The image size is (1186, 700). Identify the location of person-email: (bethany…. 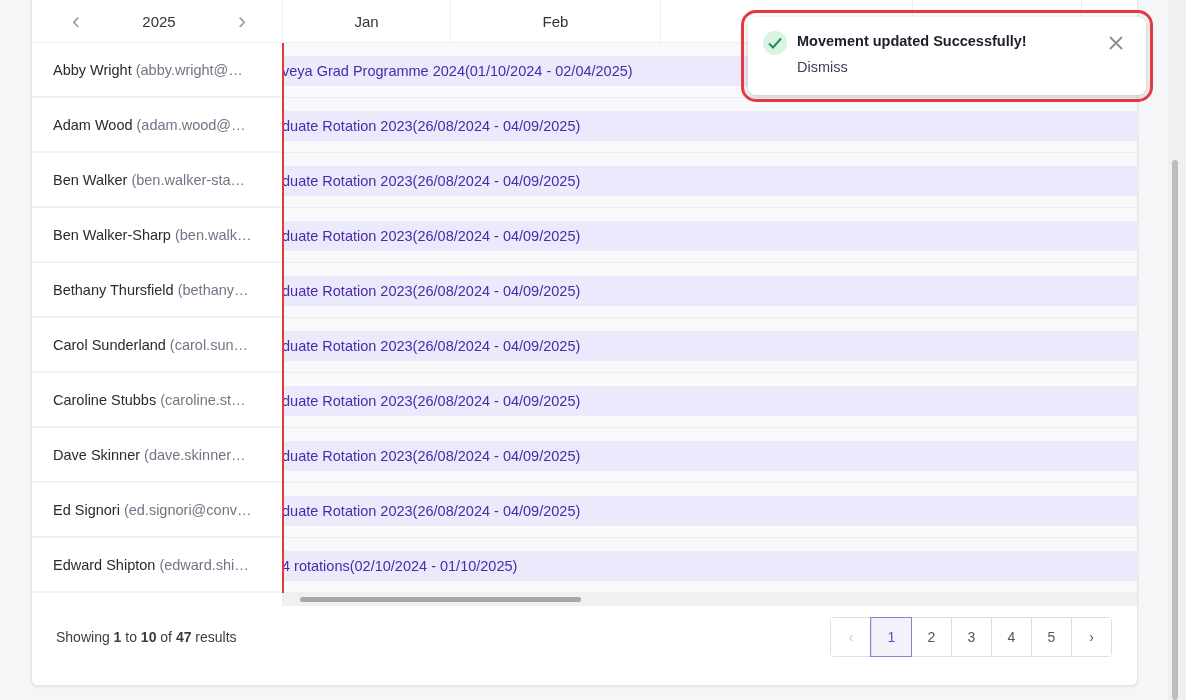
(213, 289).